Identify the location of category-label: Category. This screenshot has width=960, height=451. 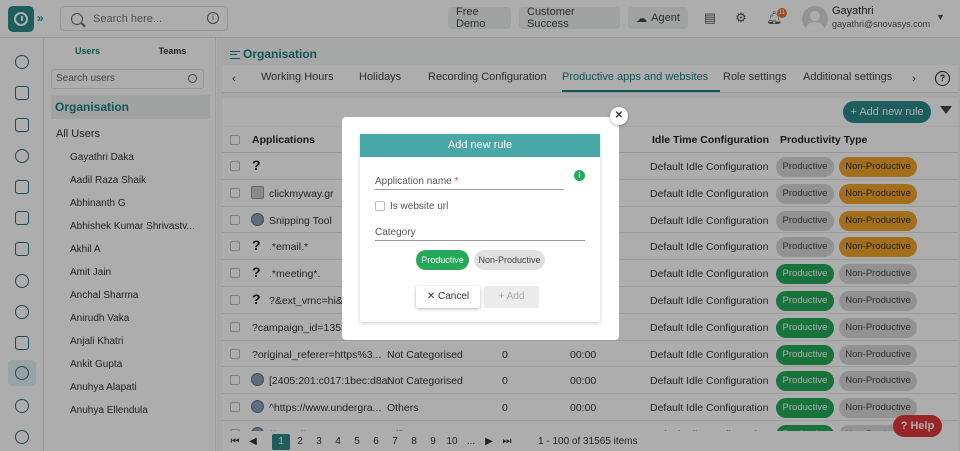
(395, 232).